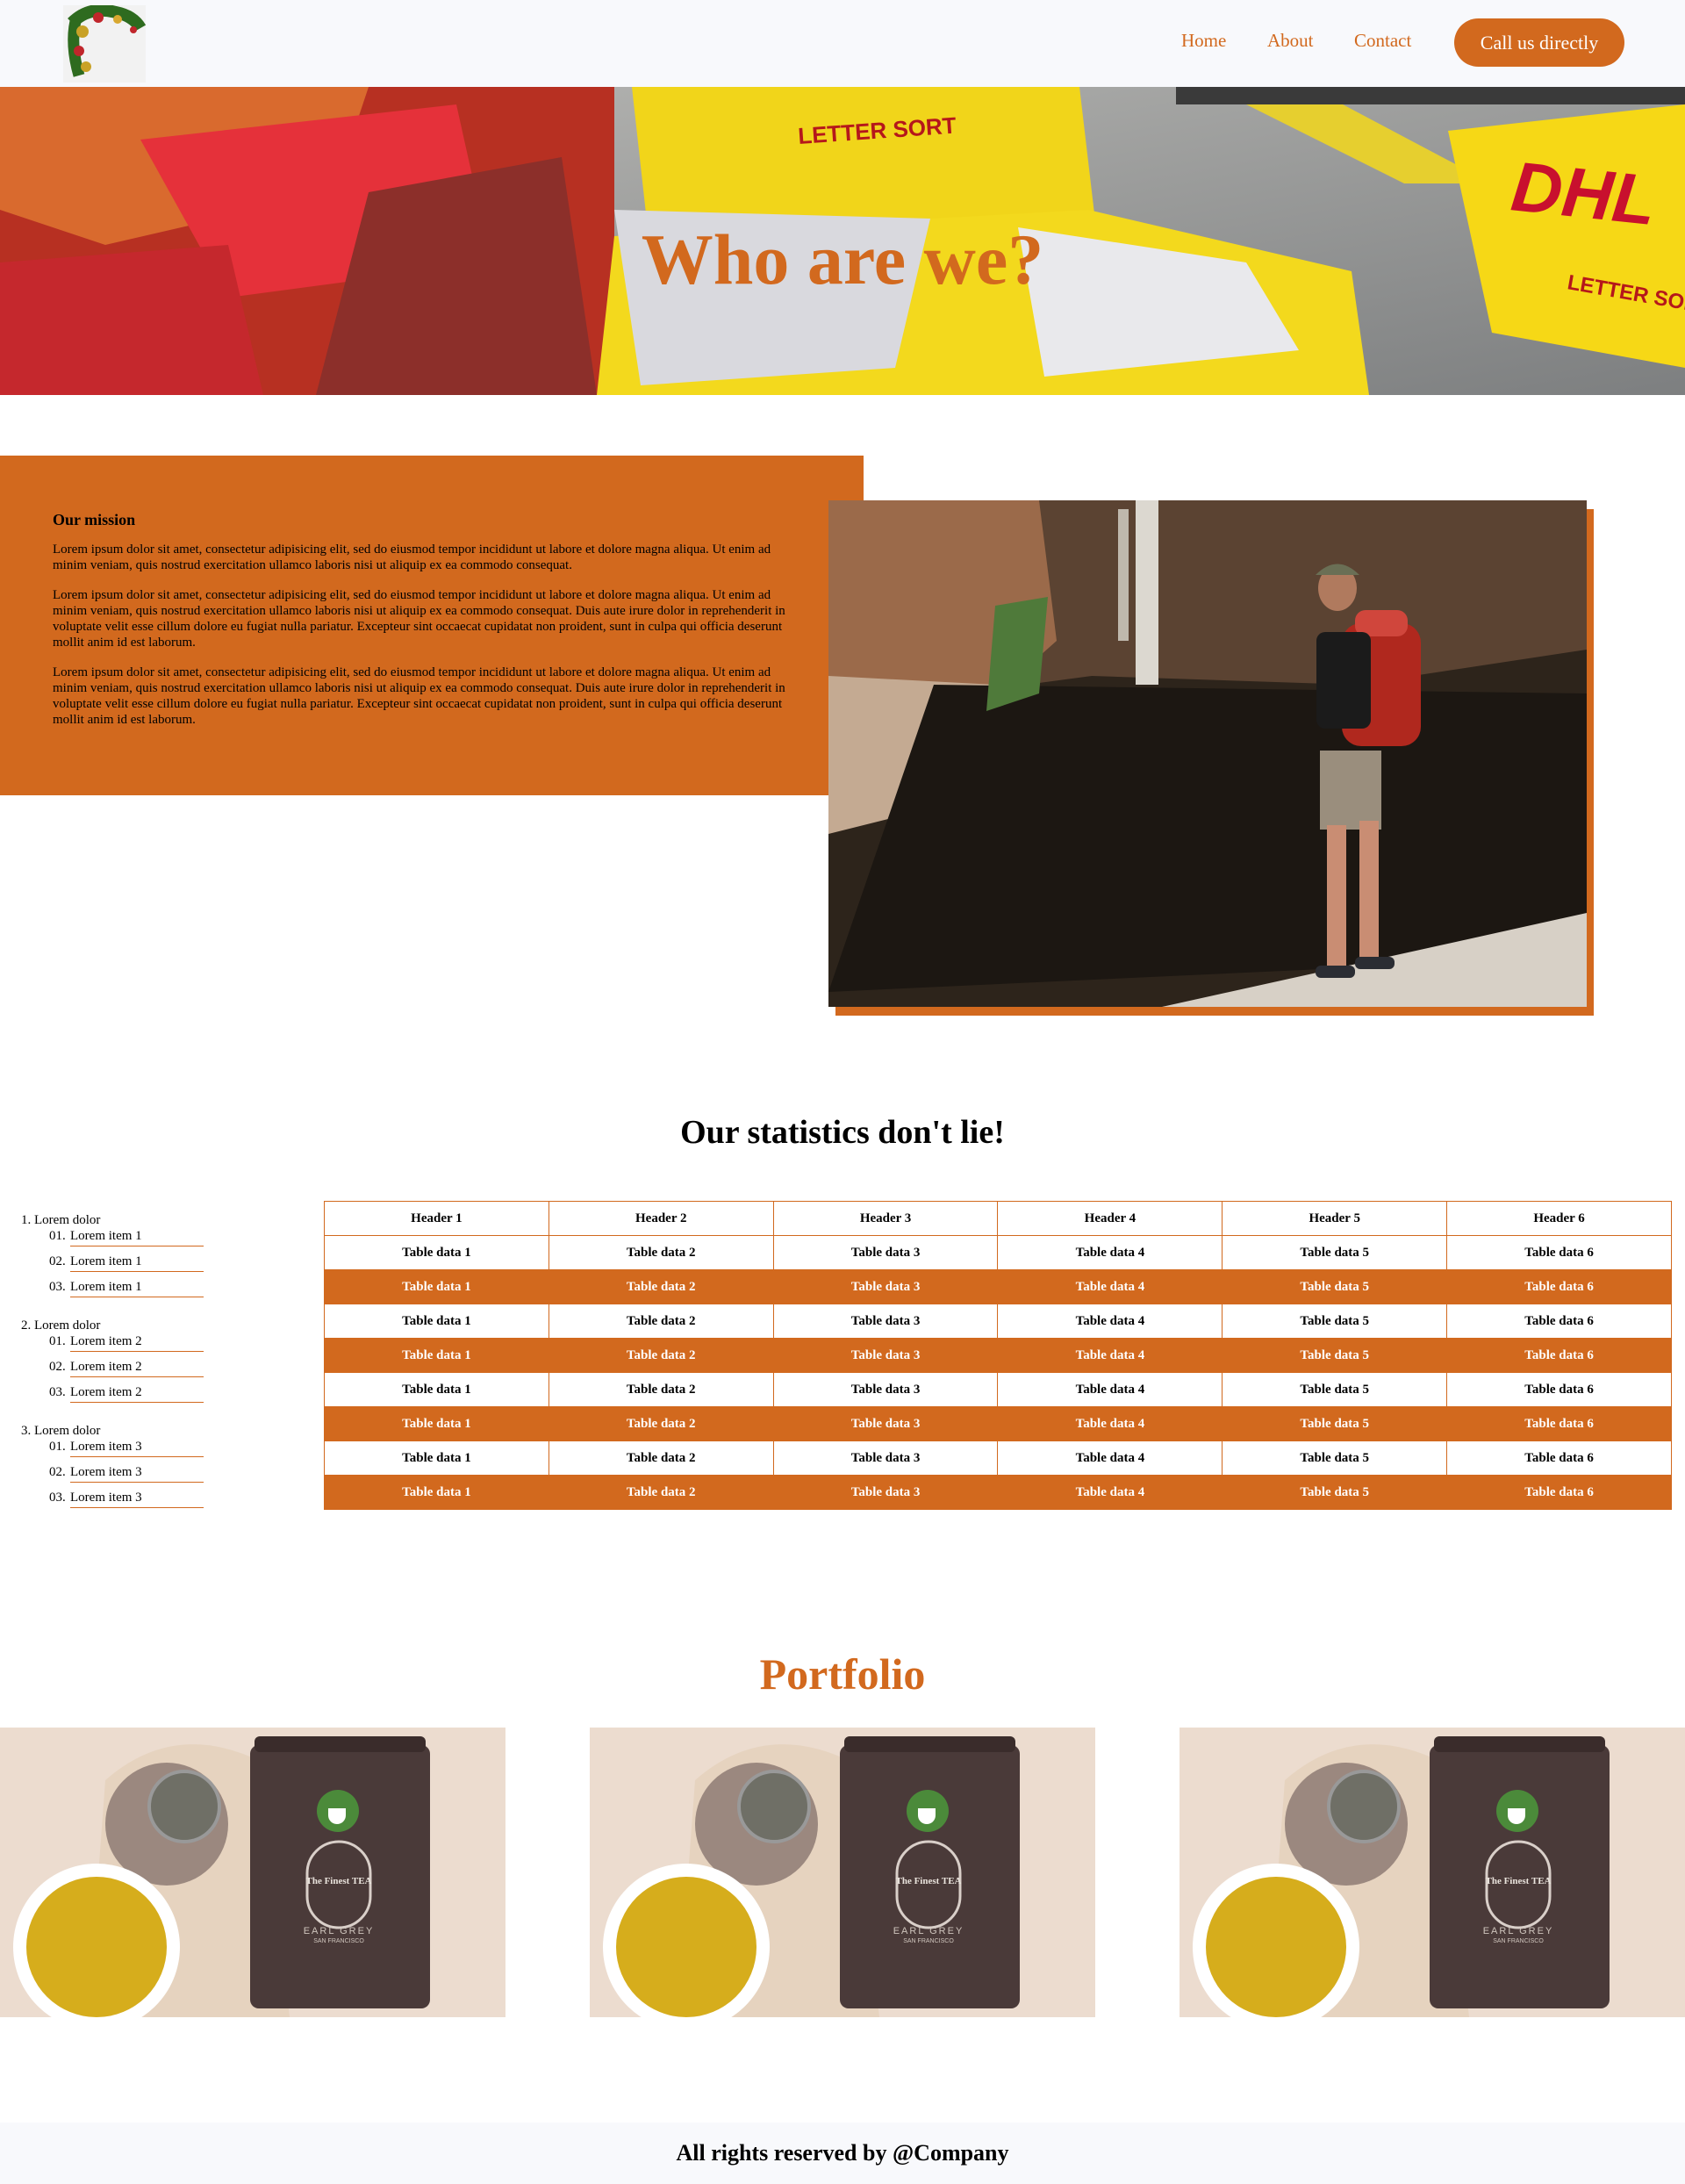  I want to click on footer-text: All rights reserved by @Company, so click(842, 2153).